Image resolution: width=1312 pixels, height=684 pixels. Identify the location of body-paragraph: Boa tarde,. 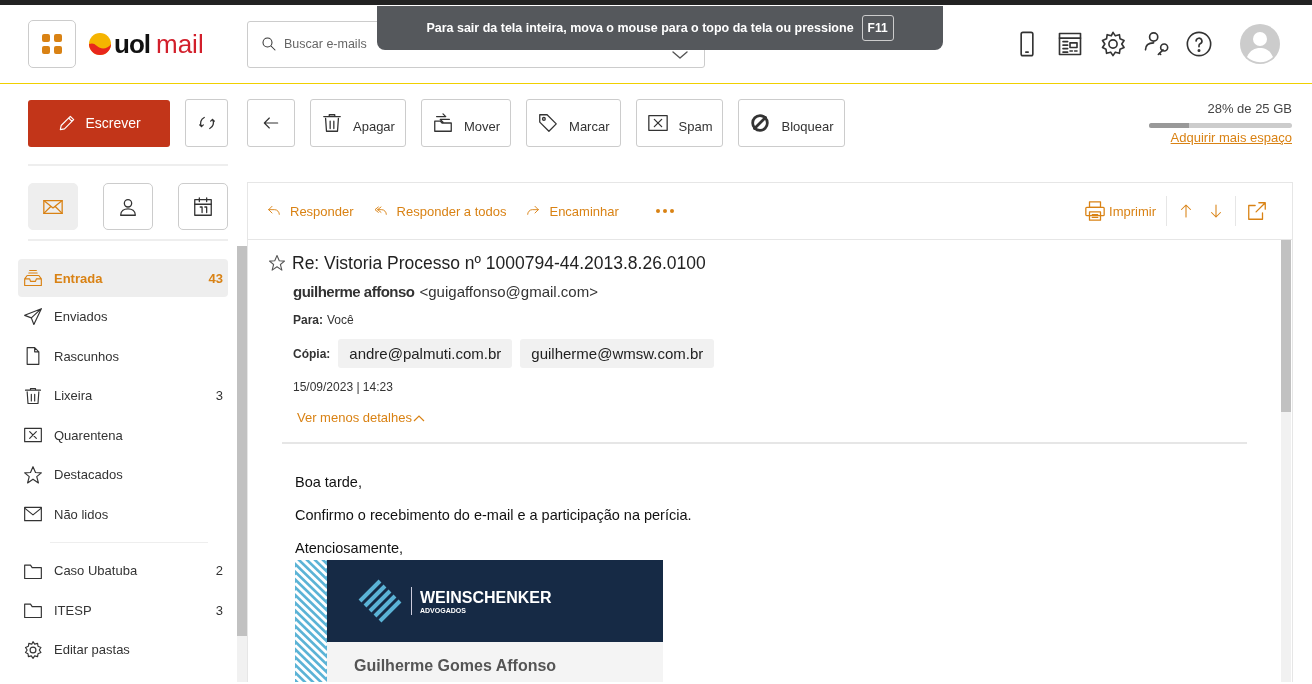
(329, 482).